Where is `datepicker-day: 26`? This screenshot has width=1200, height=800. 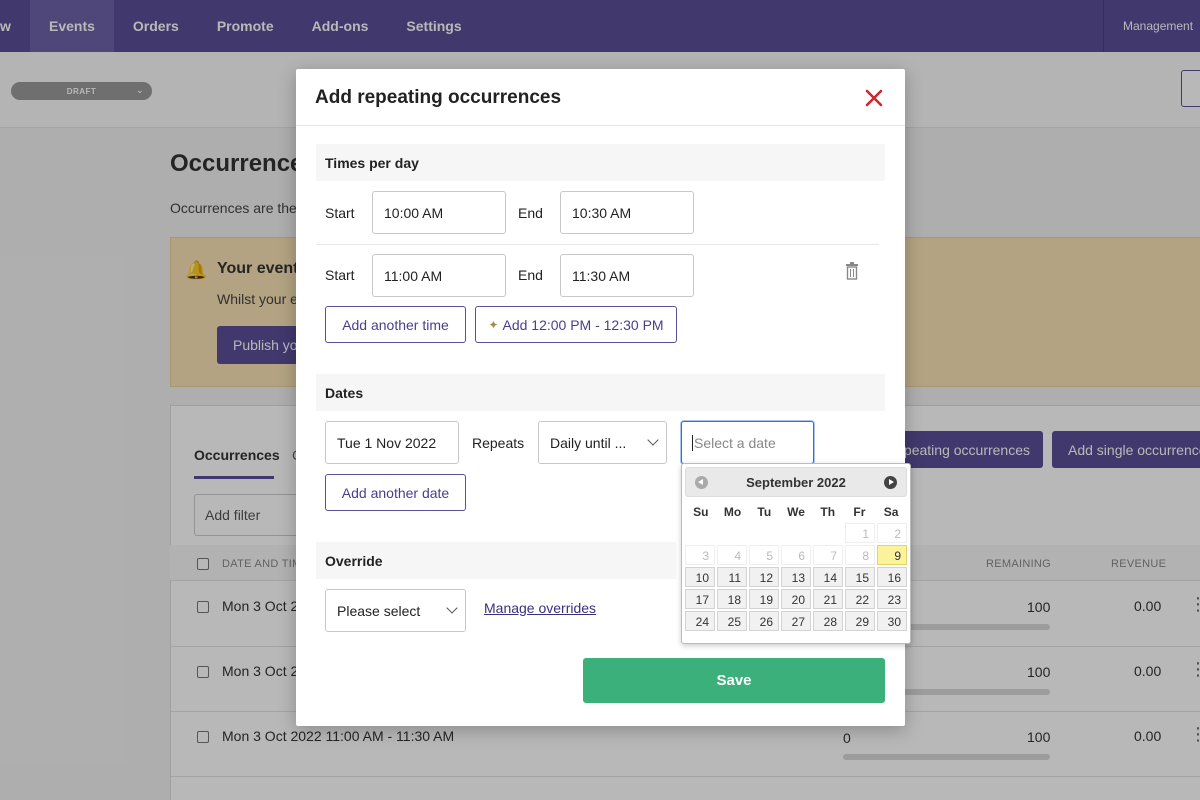 datepicker-day: 26 is located at coordinates (764, 621).